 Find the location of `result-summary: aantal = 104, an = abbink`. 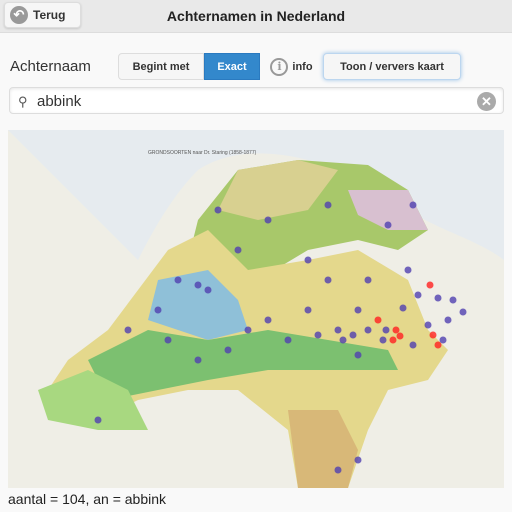

result-summary: aantal = 104, an = abbink is located at coordinates (87, 499).